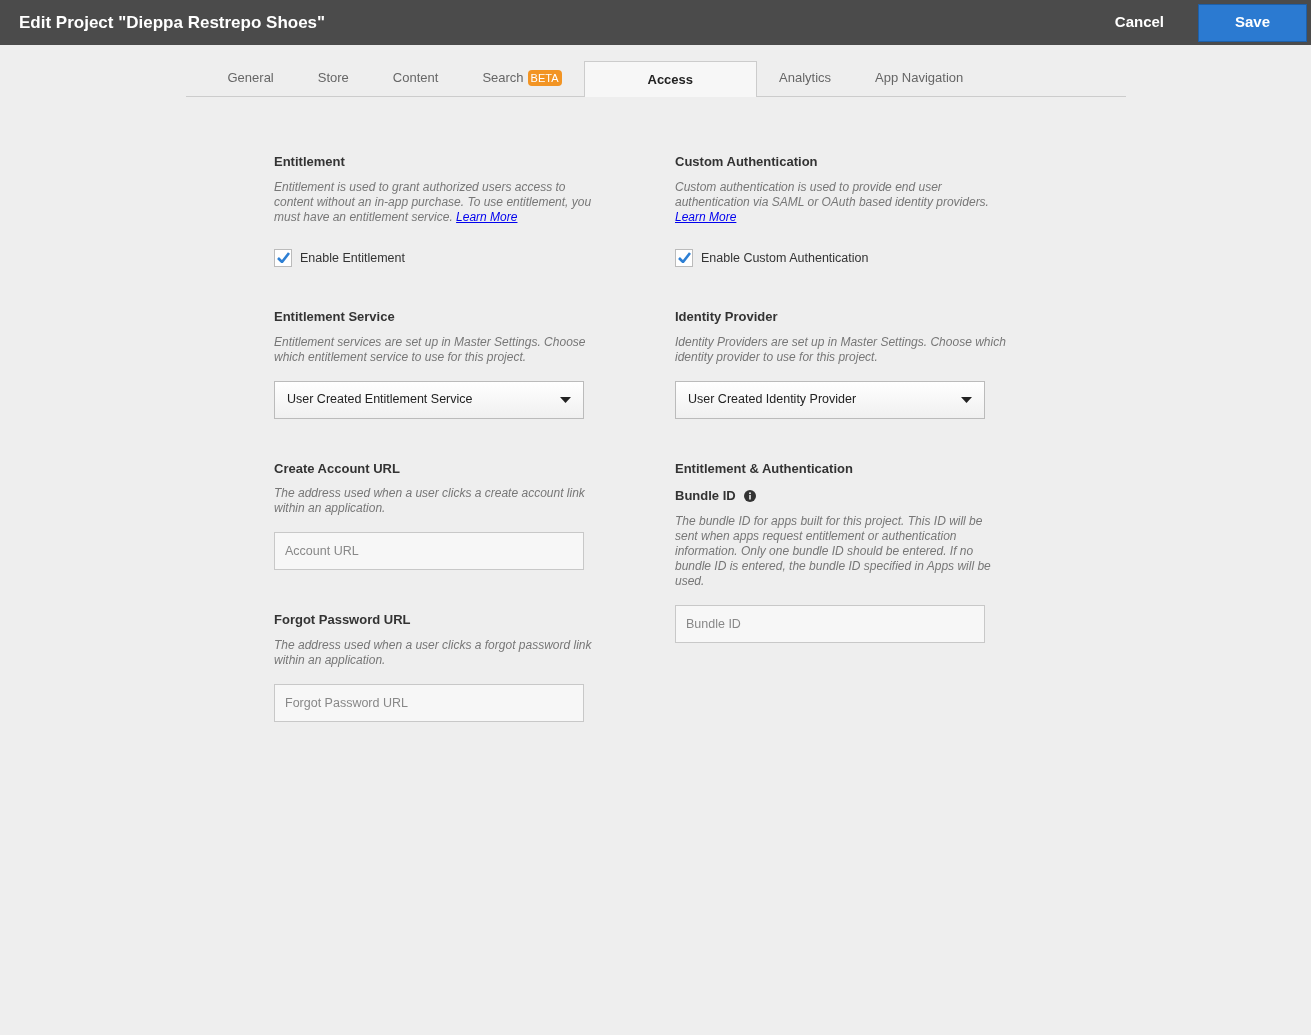  I want to click on description-text: The address used when a user clicks a forgot password link within an application., so click(433, 652).